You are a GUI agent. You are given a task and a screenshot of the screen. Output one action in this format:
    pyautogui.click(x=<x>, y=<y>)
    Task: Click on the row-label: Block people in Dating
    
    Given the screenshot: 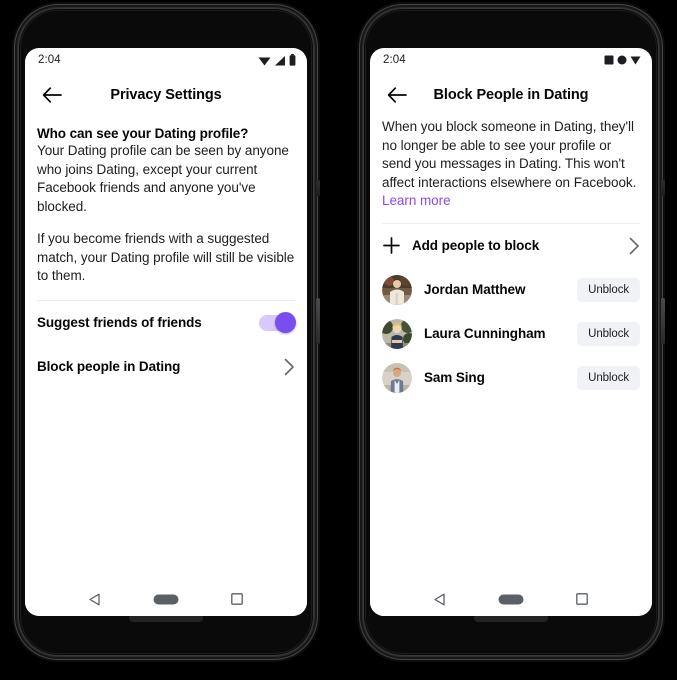 What is the action you would take?
    pyautogui.click(x=109, y=366)
    